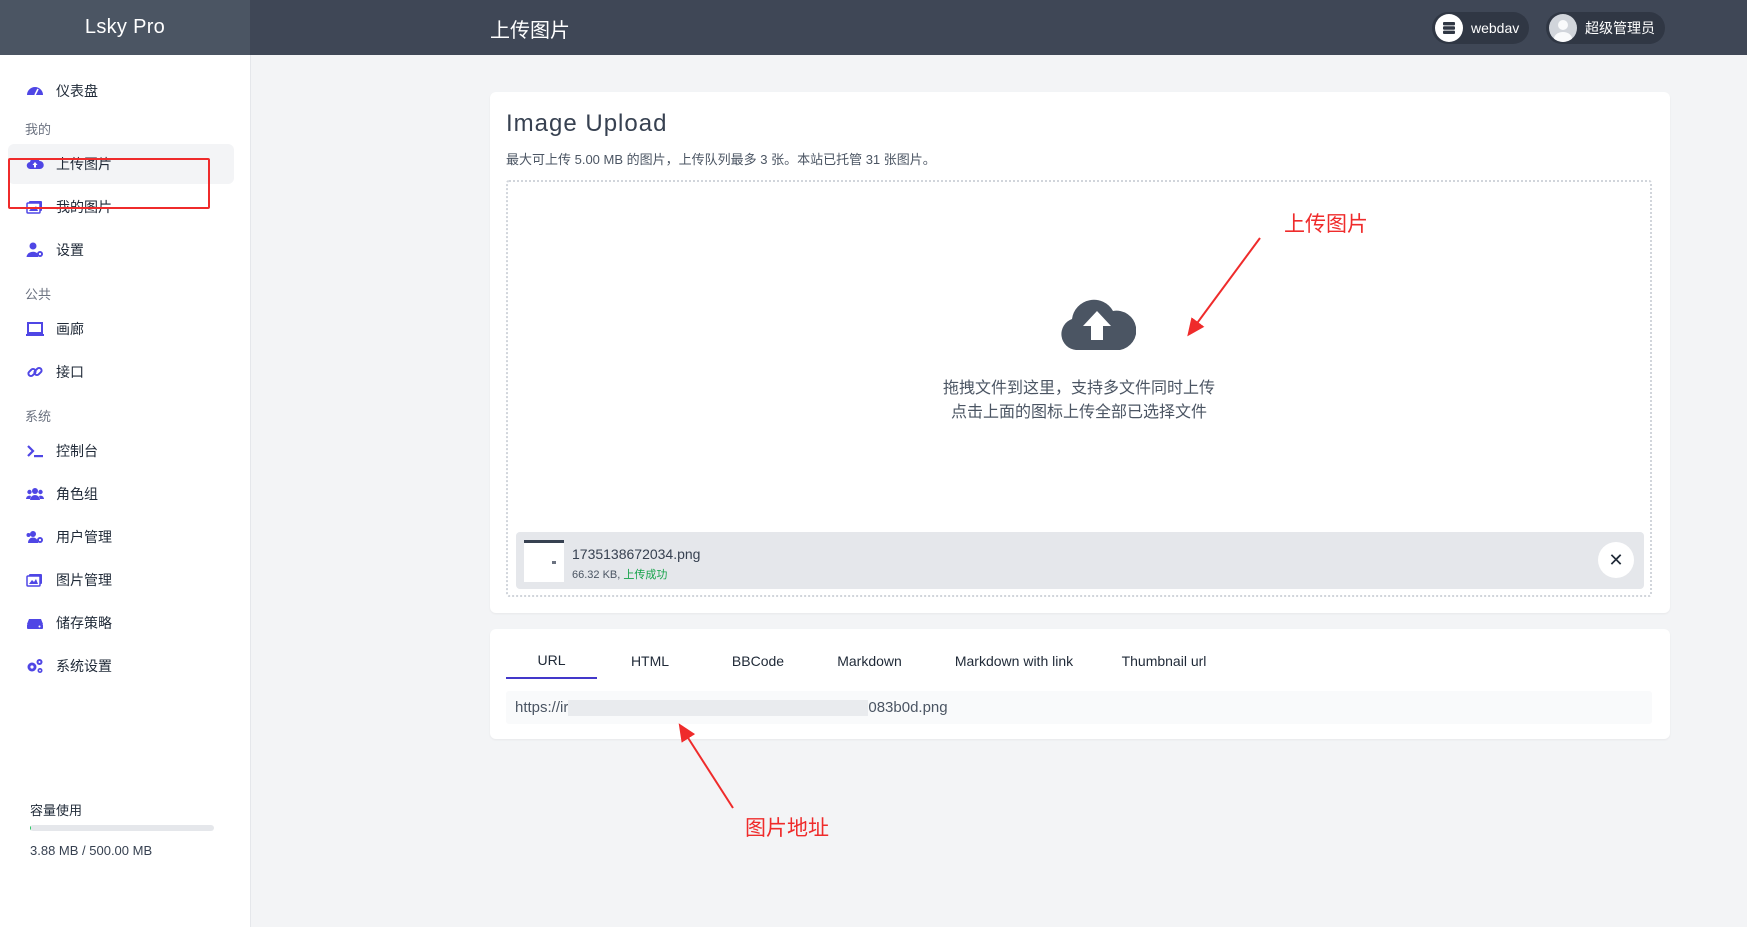  I want to click on capacity-title: 容量使用, so click(56, 810).